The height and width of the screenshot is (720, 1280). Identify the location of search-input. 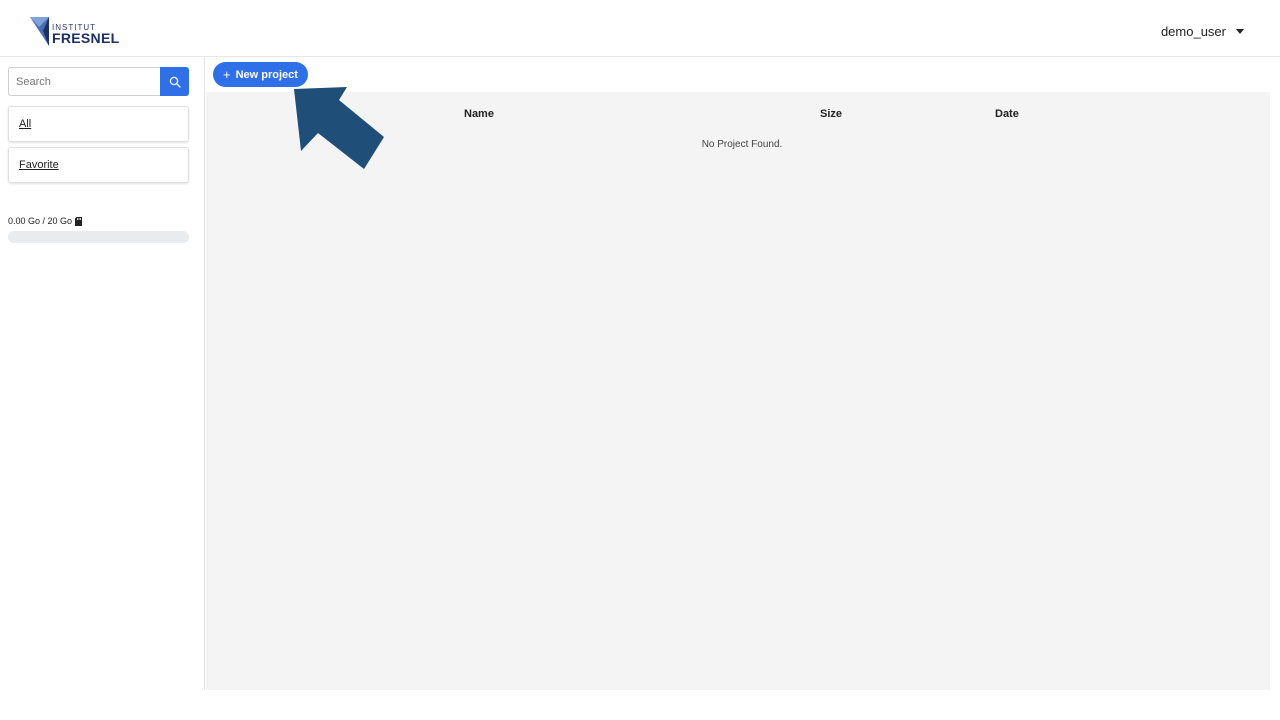
(84, 81).